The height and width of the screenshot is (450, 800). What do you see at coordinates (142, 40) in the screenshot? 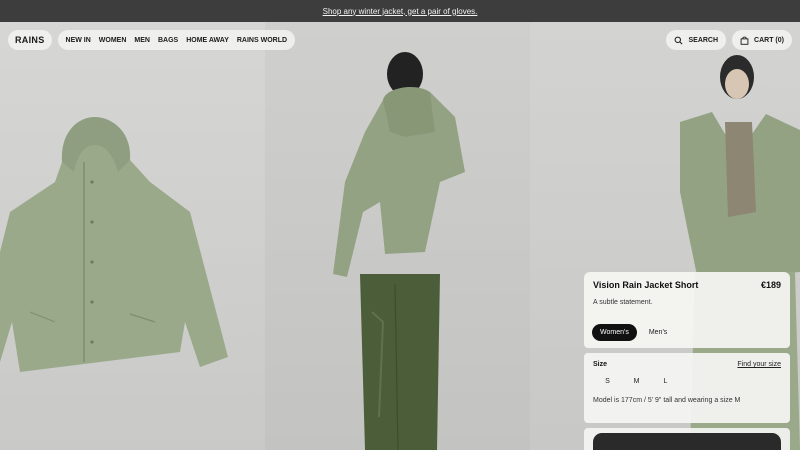
I see `nav-item-men: MEN` at bounding box center [142, 40].